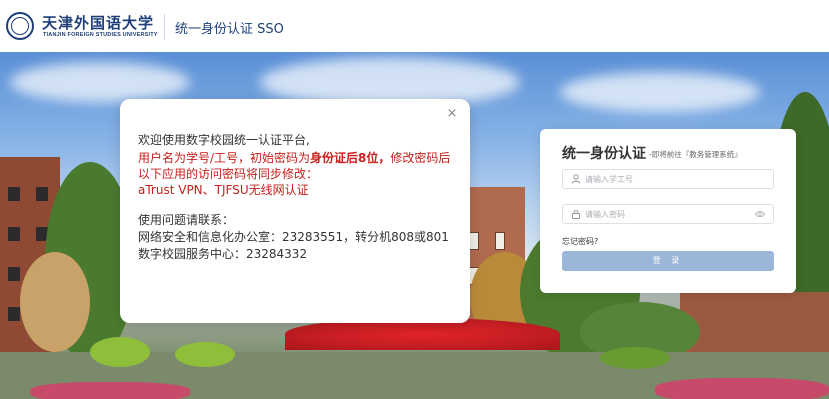  What do you see at coordinates (228, 174) in the screenshot?
I see `notice-line-sync: 以下应用的访问密码将同步修改：` at bounding box center [228, 174].